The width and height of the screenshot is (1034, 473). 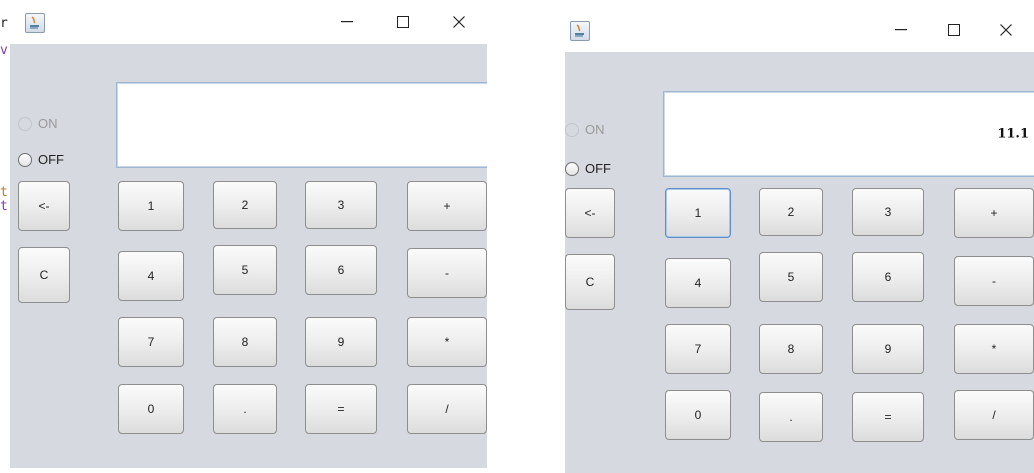 I want to click on editor-char: r, so click(x=4, y=23).